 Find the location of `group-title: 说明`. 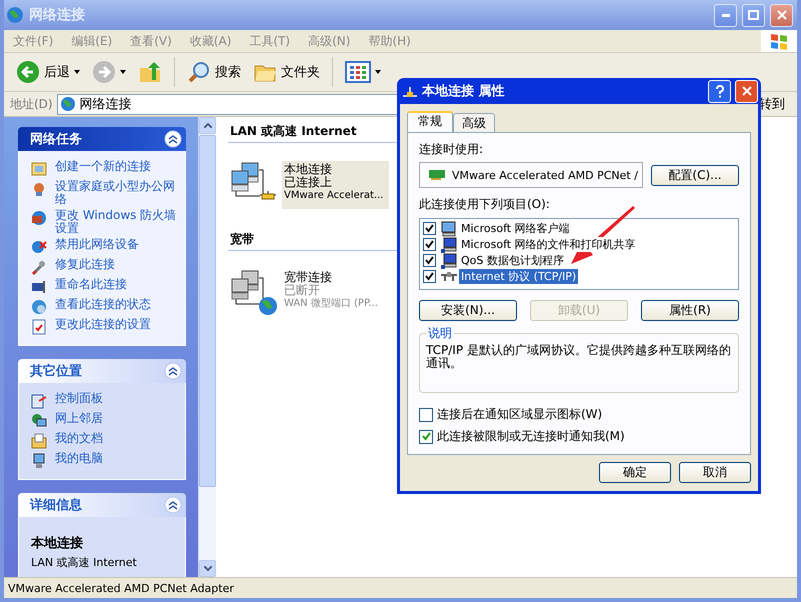

group-title: 说明 is located at coordinates (440, 333).